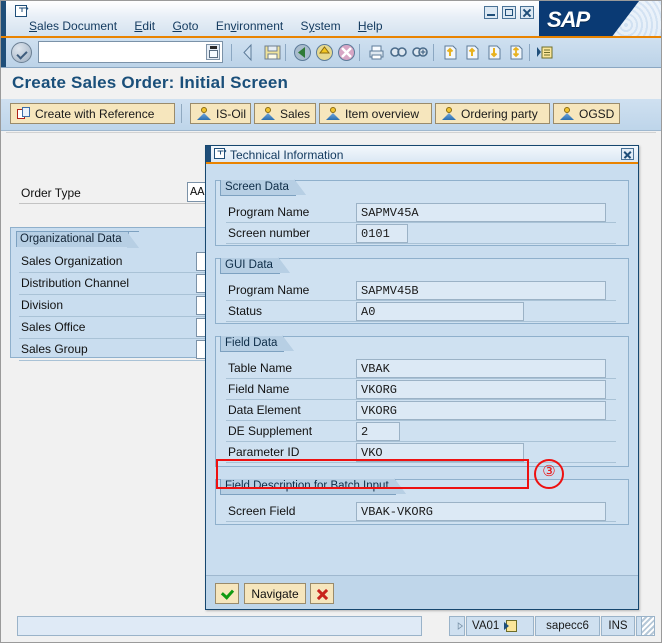  Describe the element at coordinates (287, 155) in the screenshot. I see `dialog-title: Technical Information` at that location.